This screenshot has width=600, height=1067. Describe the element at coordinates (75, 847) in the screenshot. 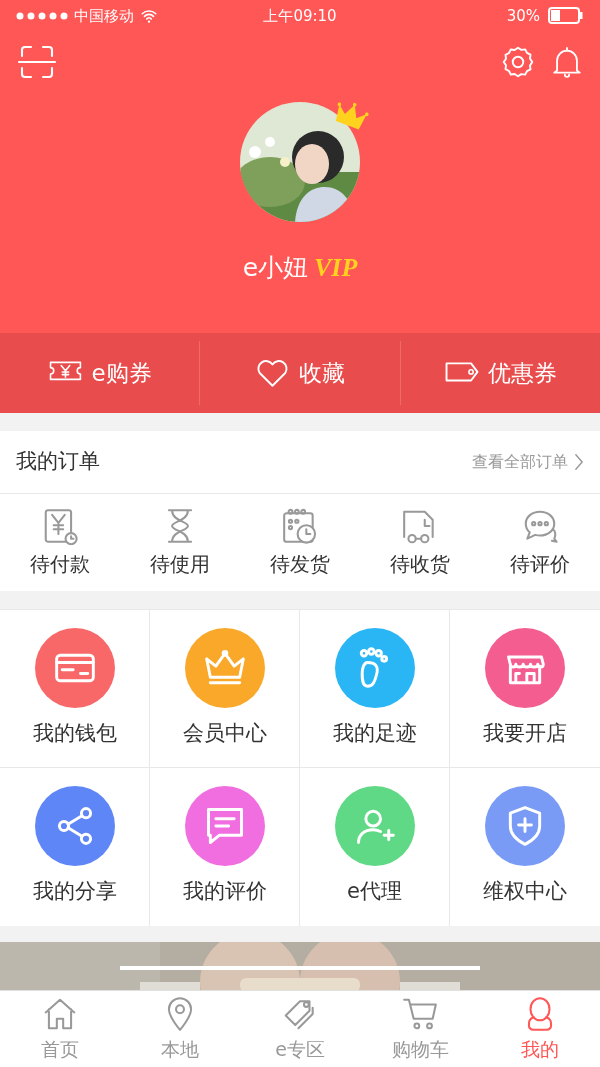

I see `service-item: 我的分享` at that location.